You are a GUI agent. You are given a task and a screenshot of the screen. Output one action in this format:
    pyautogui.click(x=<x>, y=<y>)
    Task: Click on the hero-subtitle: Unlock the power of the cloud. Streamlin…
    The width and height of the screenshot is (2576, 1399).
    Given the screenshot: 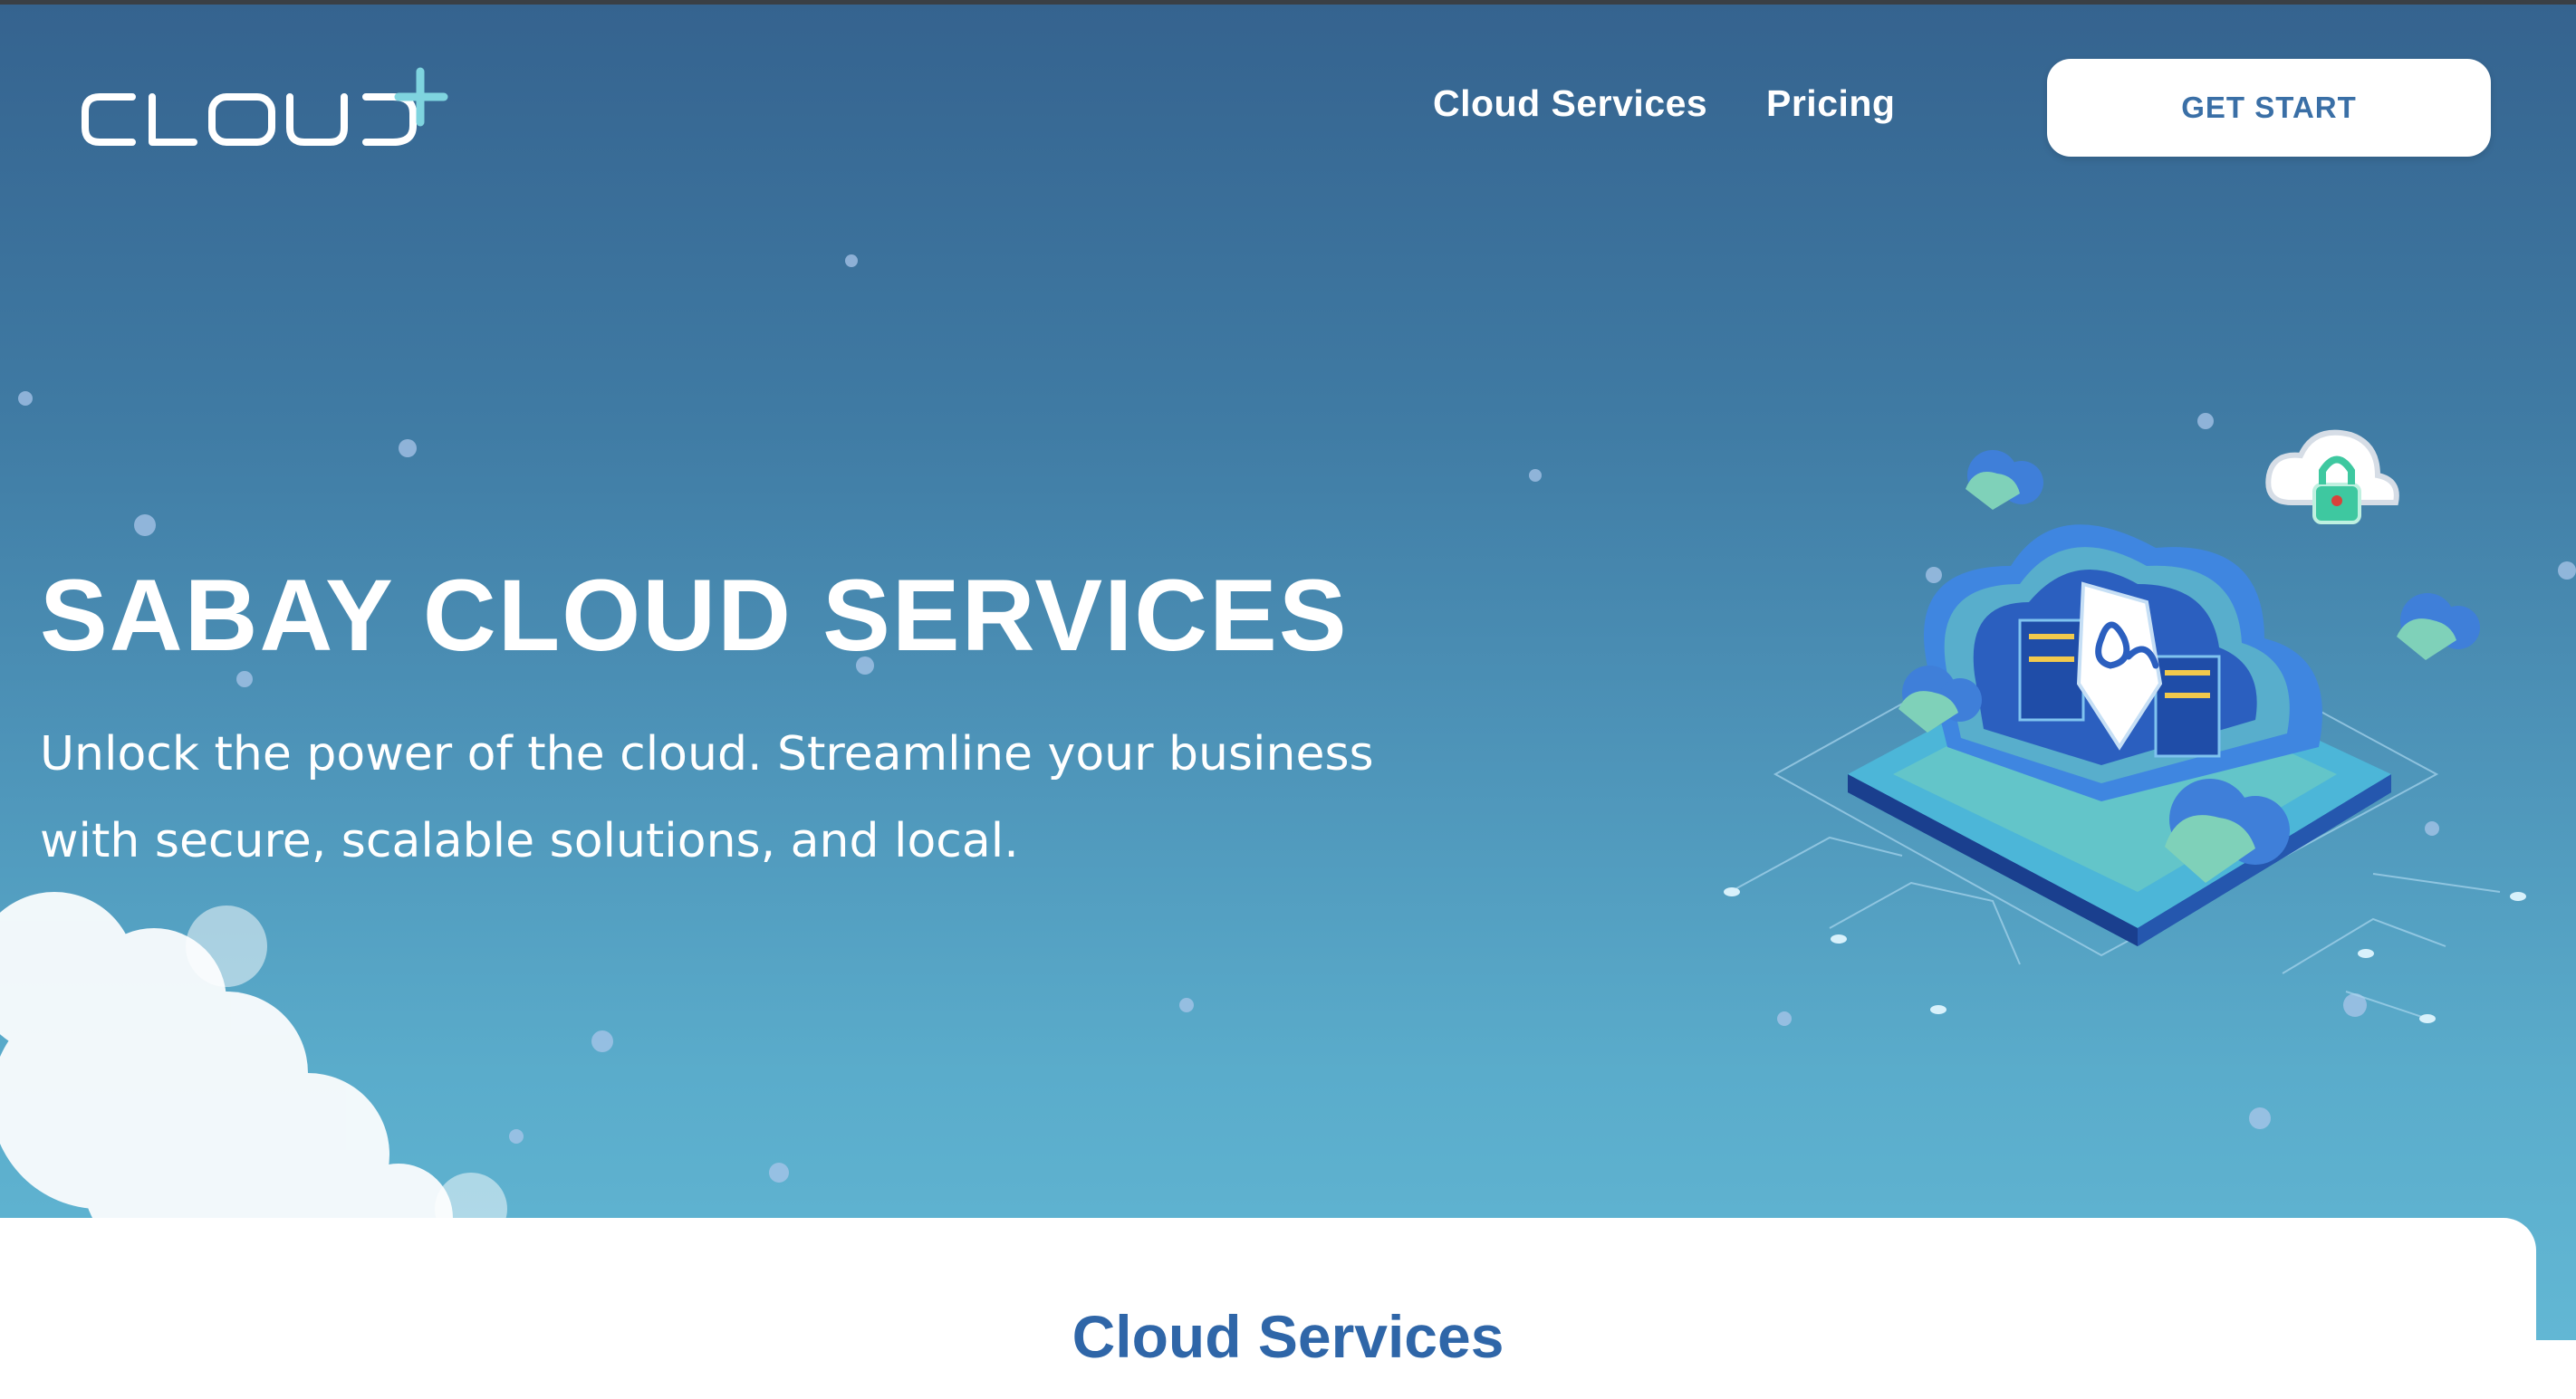 What is the action you would take?
    pyautogui.click(x=707, y=798)
    